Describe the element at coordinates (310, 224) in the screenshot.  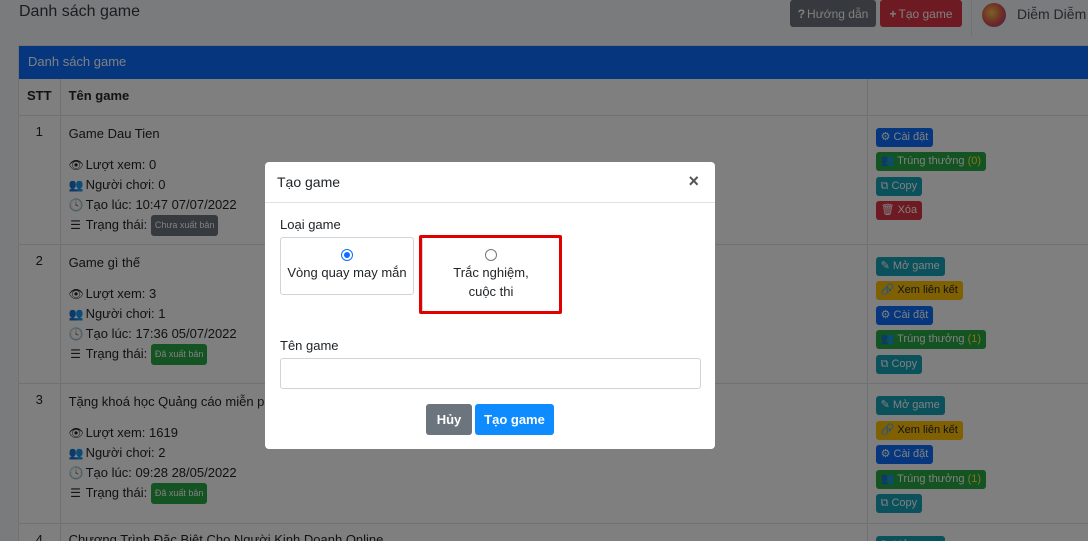
I see `game-type-label: Loại game` at that location.